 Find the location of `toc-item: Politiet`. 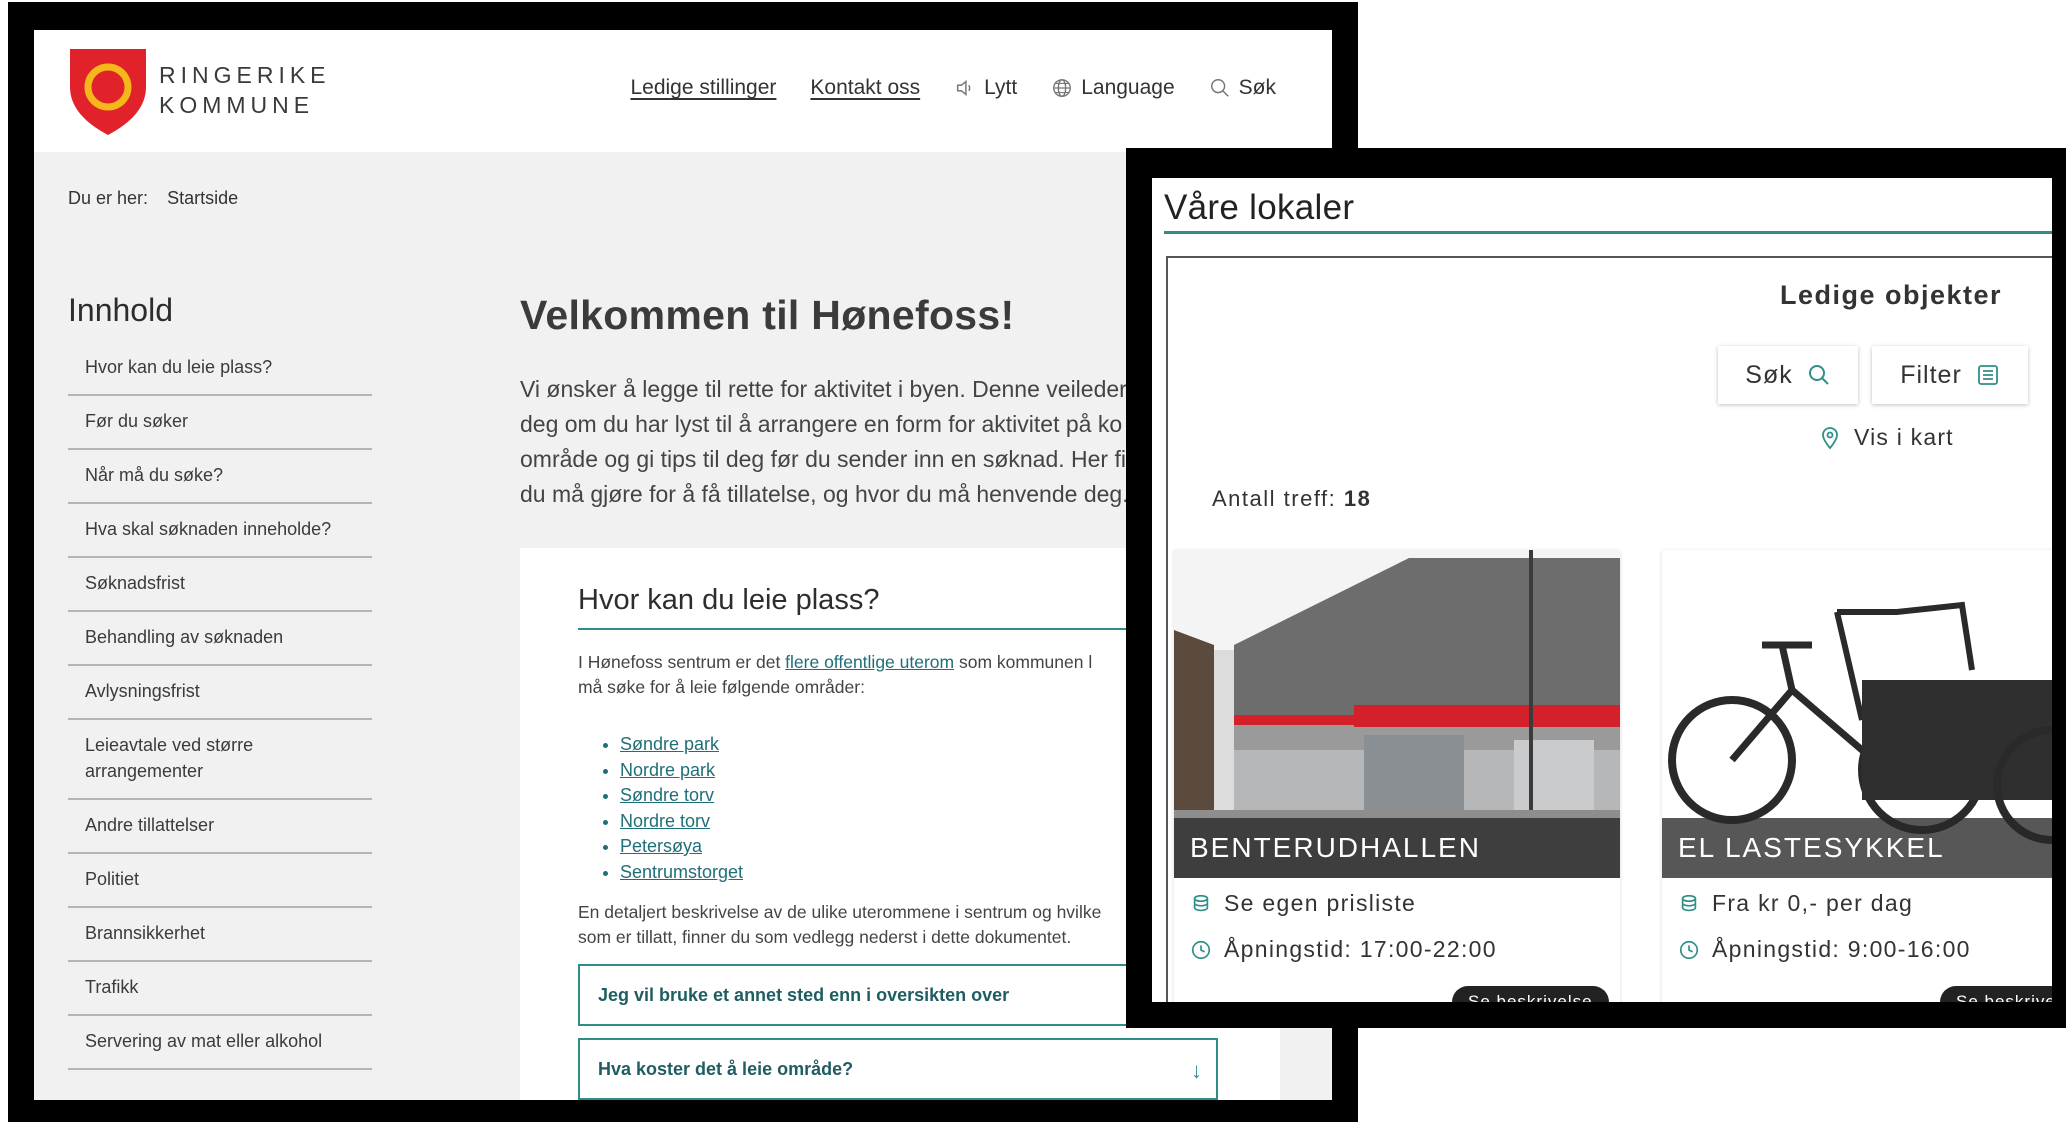

toc-item: Politiet is located at coordinates (220, 881).